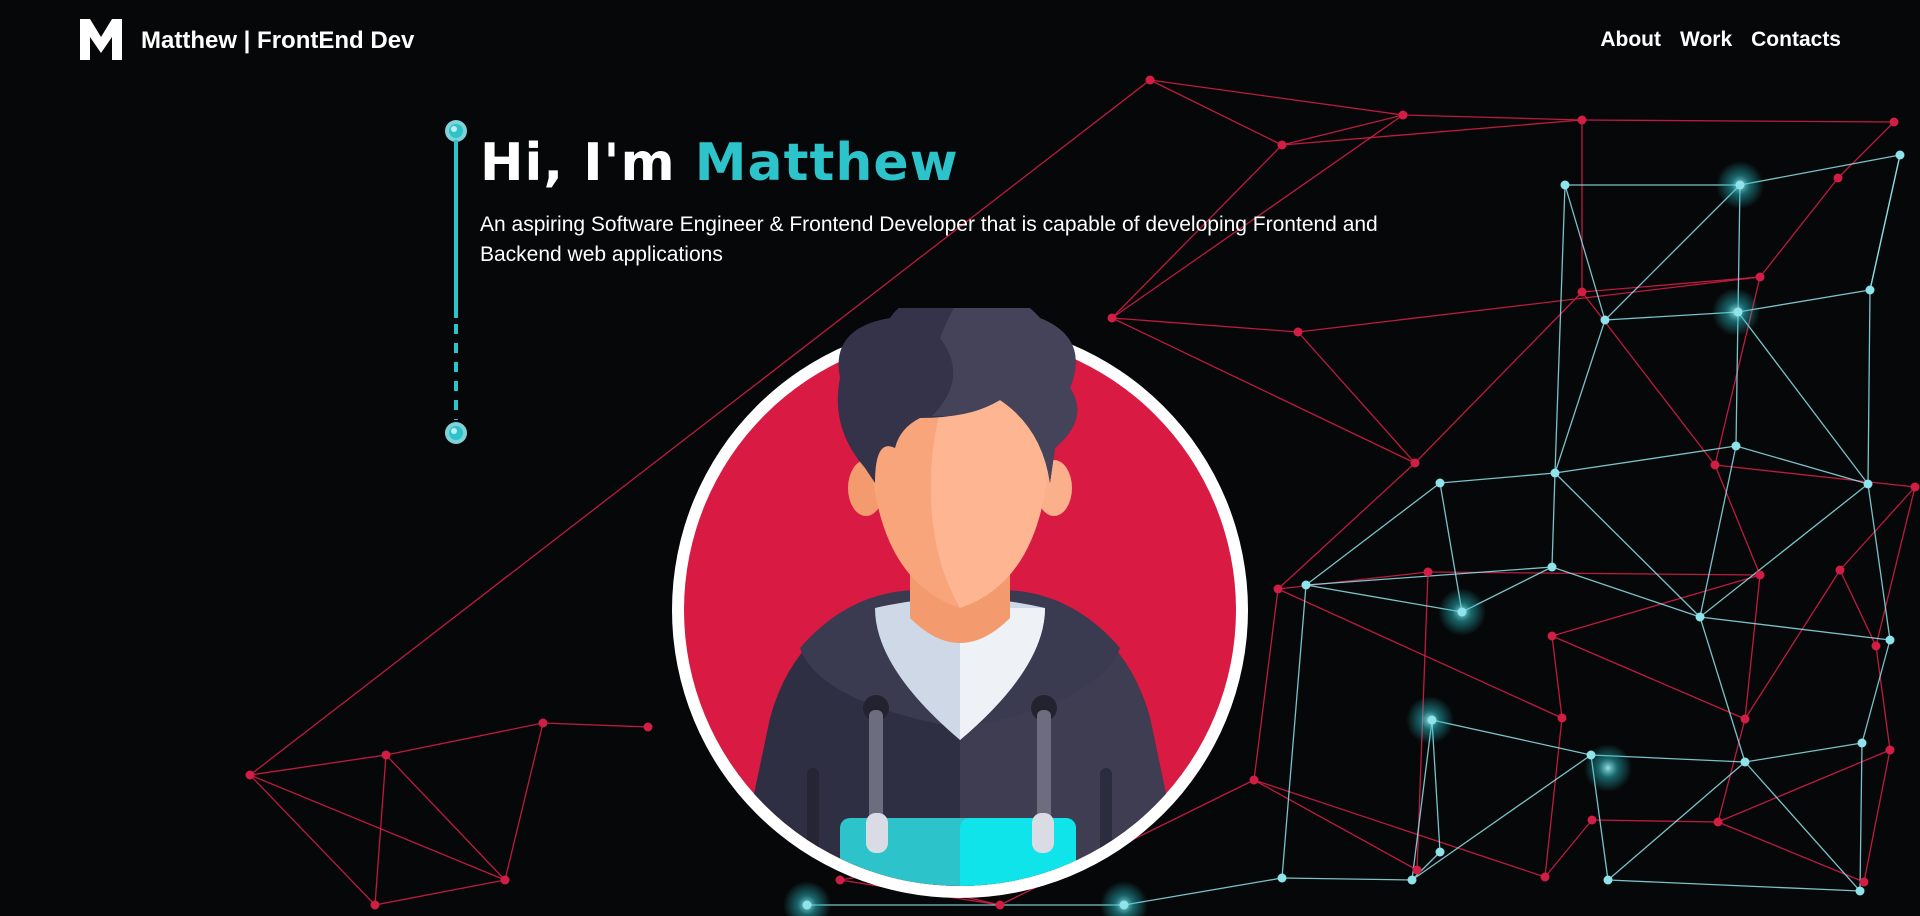  I want to click on hero-greeting: Hi, I'm, so click(587, 163).